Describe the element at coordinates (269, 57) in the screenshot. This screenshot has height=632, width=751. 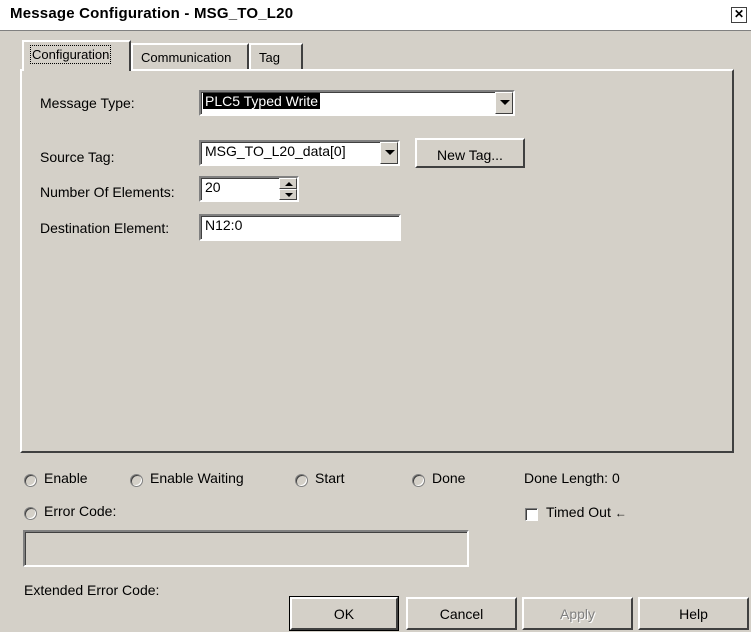
I see `tab-tag-label: Tag` at that location.